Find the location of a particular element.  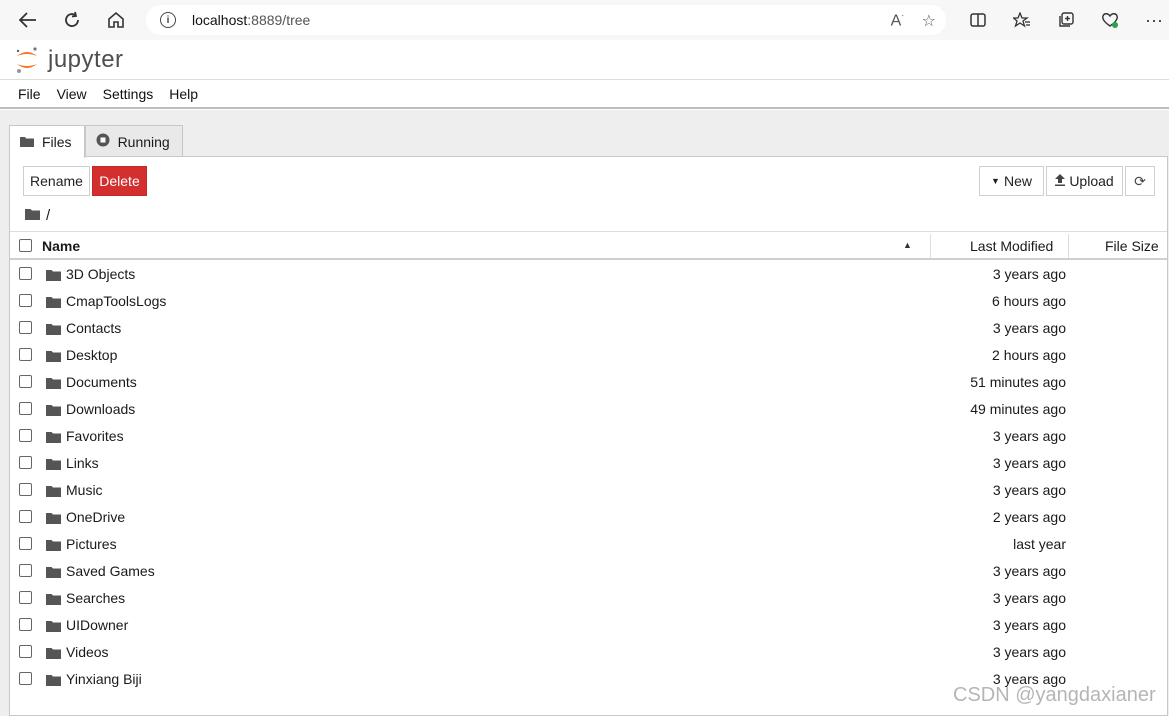

list-item: Pictures last year is located at coordinates (588, 543).